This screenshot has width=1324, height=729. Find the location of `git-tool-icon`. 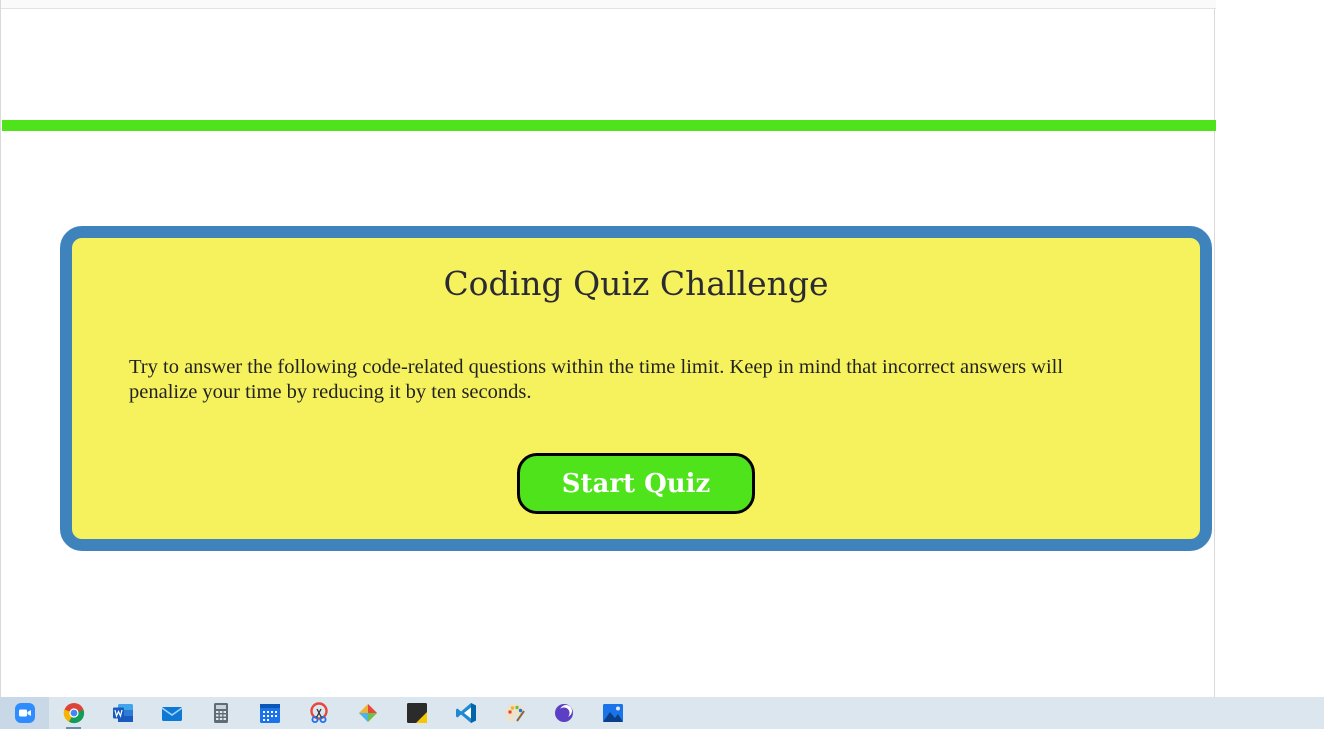

git-tool-icon is located at coordinates (367, 713).